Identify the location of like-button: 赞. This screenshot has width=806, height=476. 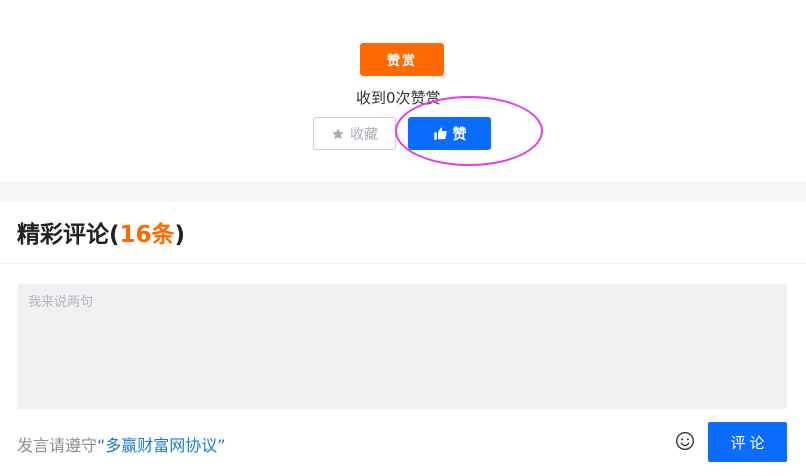
(449, 133).